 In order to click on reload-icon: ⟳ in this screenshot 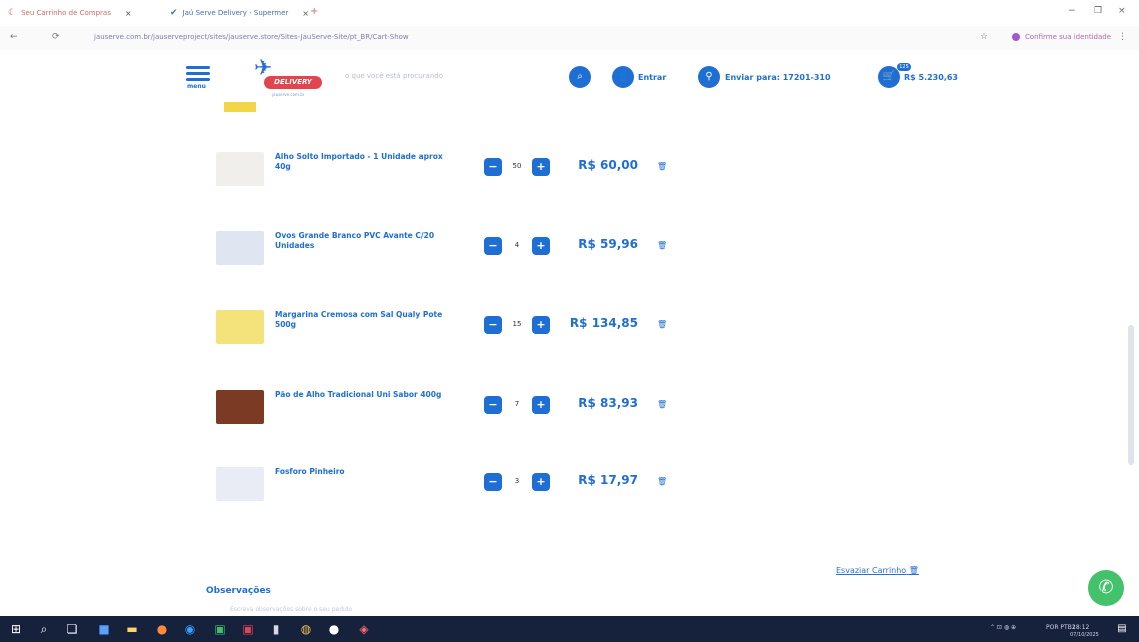, I will do `click(56, 37)`.